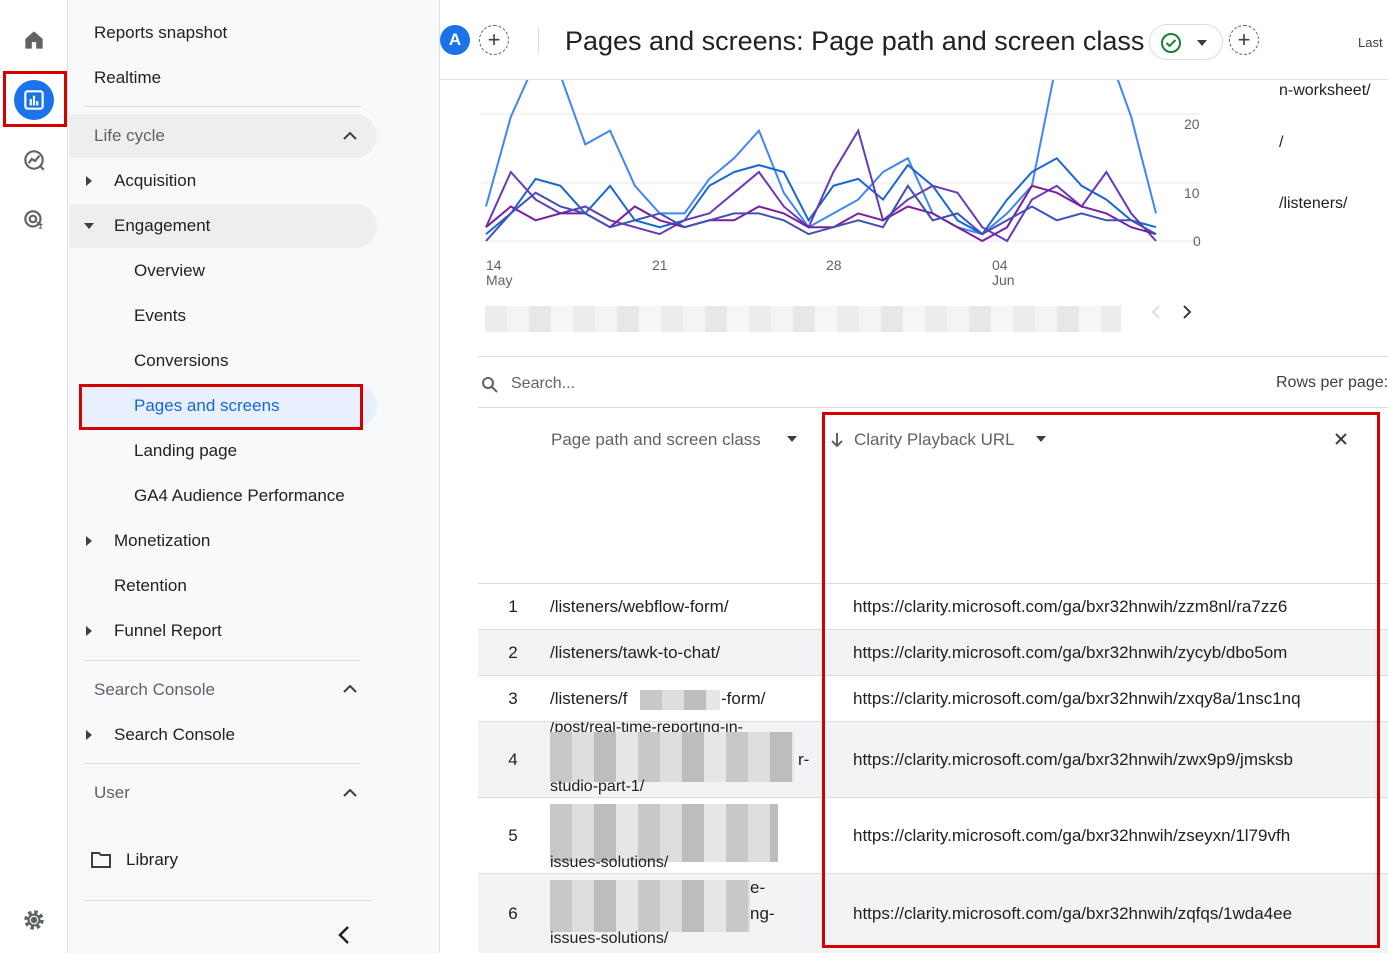 This screenshot has height=953, width=1388. Describe the element at coordinates (1192, 124) in the screenshot. I see `y-tick-label: 20` at that location.